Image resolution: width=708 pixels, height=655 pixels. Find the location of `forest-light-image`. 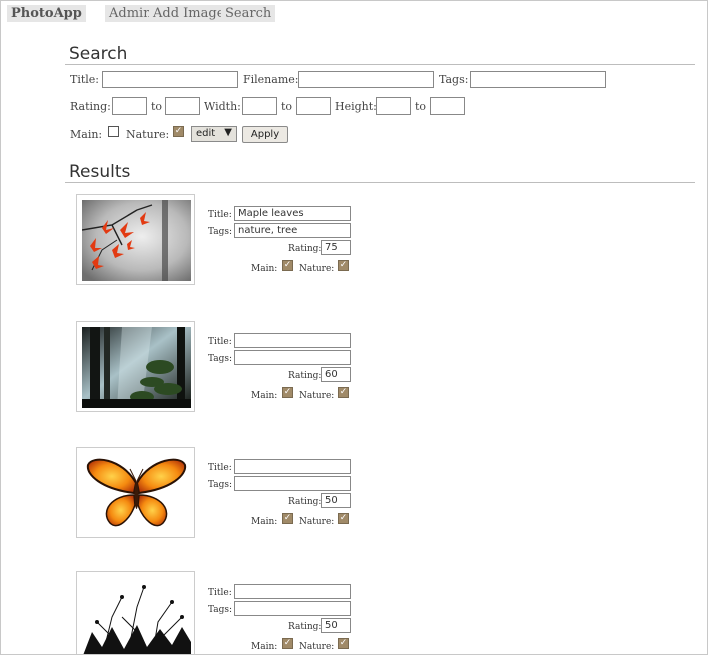

forest-light-image is located at coordinates (136, 367).